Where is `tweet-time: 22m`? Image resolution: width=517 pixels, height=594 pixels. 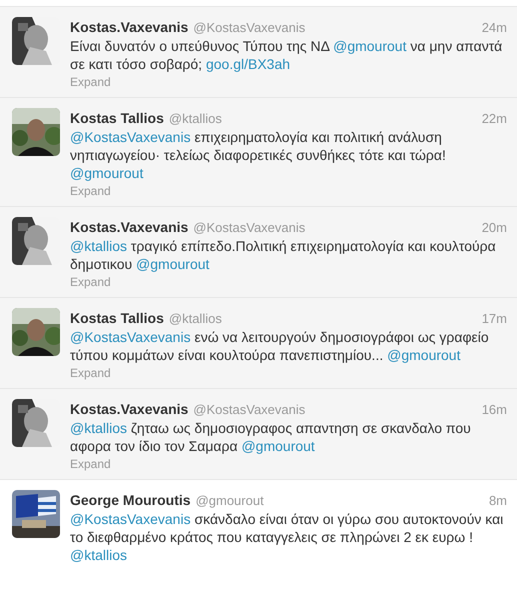
tweet-time: 22m is located at coordinates (494, 118).